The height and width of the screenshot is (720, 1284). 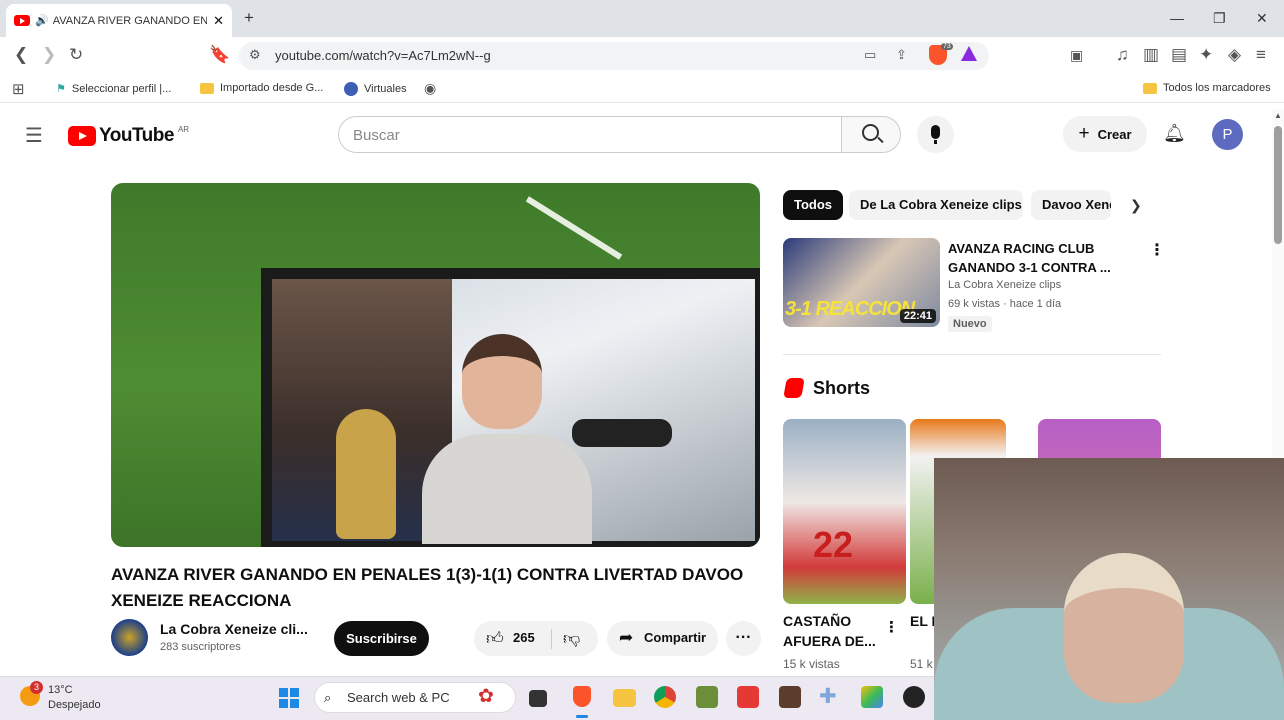 What do you see at coordinates (947, 46) in the screenshot?
I see `brave-badge: 73` at bounding box center [947, 46].